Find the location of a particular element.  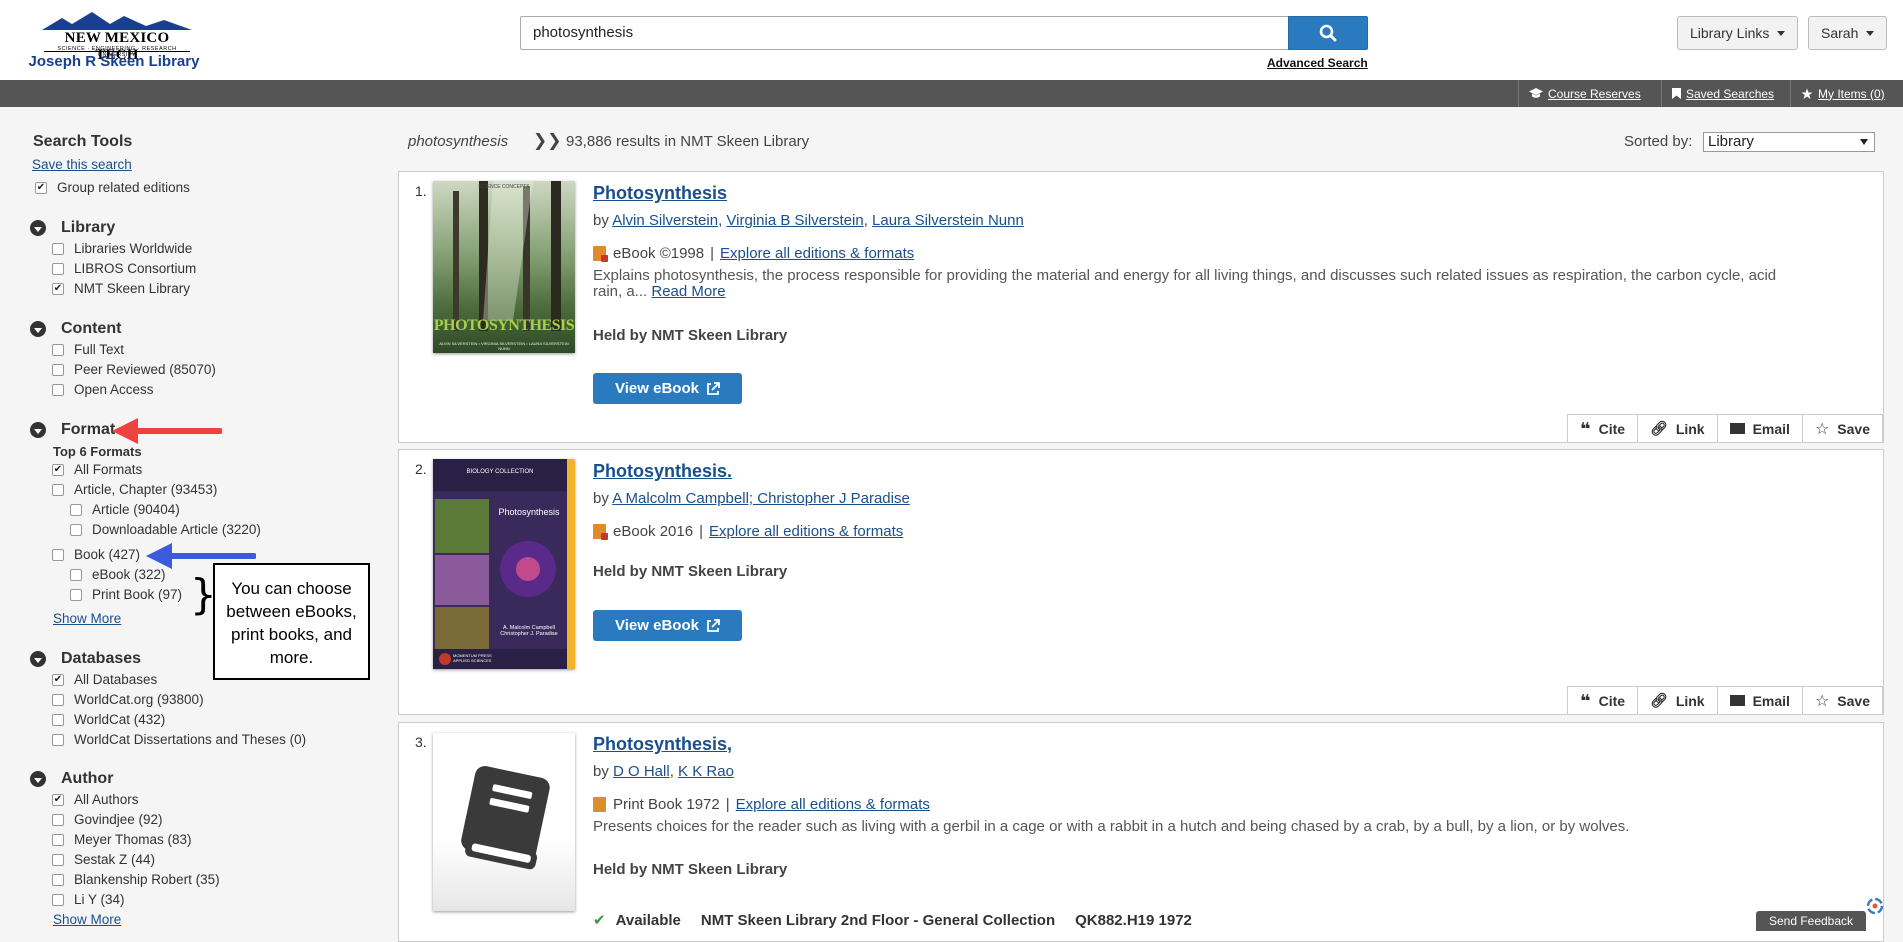

facet-option: Article, Chapter (93453) is located at coordinates (134, 489).